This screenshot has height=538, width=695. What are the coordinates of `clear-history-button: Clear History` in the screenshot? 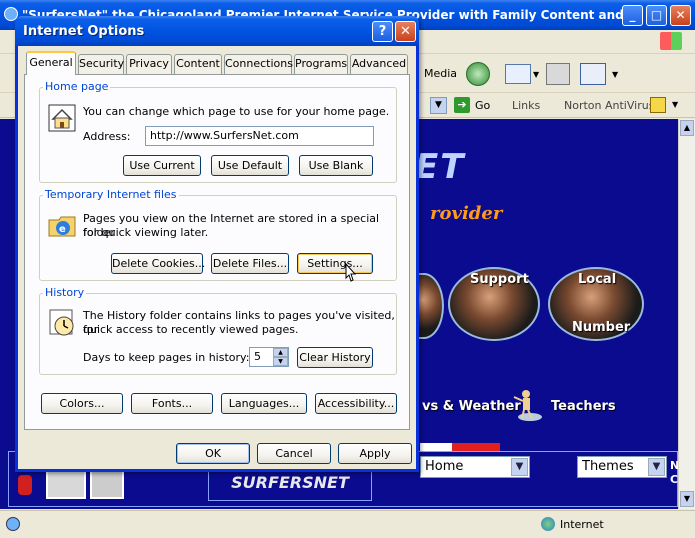 It's located at (335, 357).